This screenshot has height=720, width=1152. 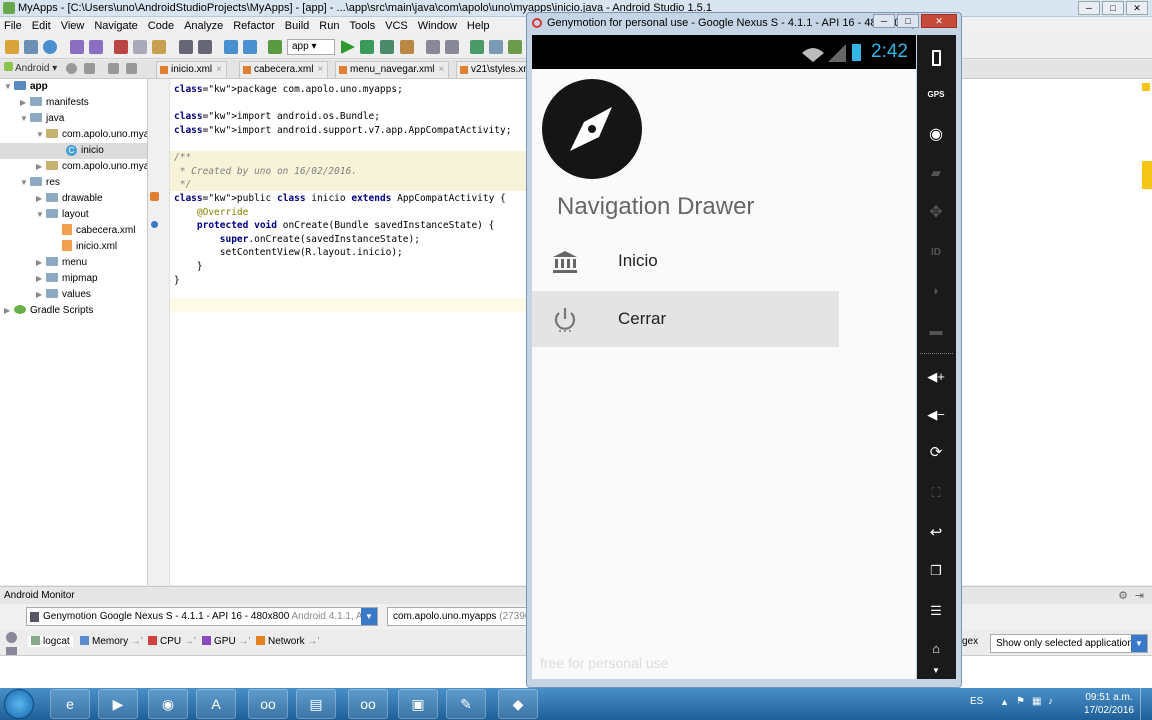 I want to click on clock: 09:51 a.m. 17/02/2016, so click(x=1109, y=704).